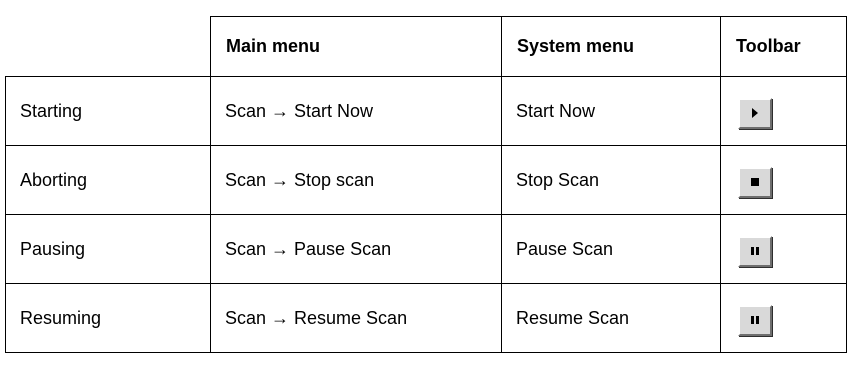  I want to click on main-menu-cell: Scan → Resume Scan, so click(356, 318).